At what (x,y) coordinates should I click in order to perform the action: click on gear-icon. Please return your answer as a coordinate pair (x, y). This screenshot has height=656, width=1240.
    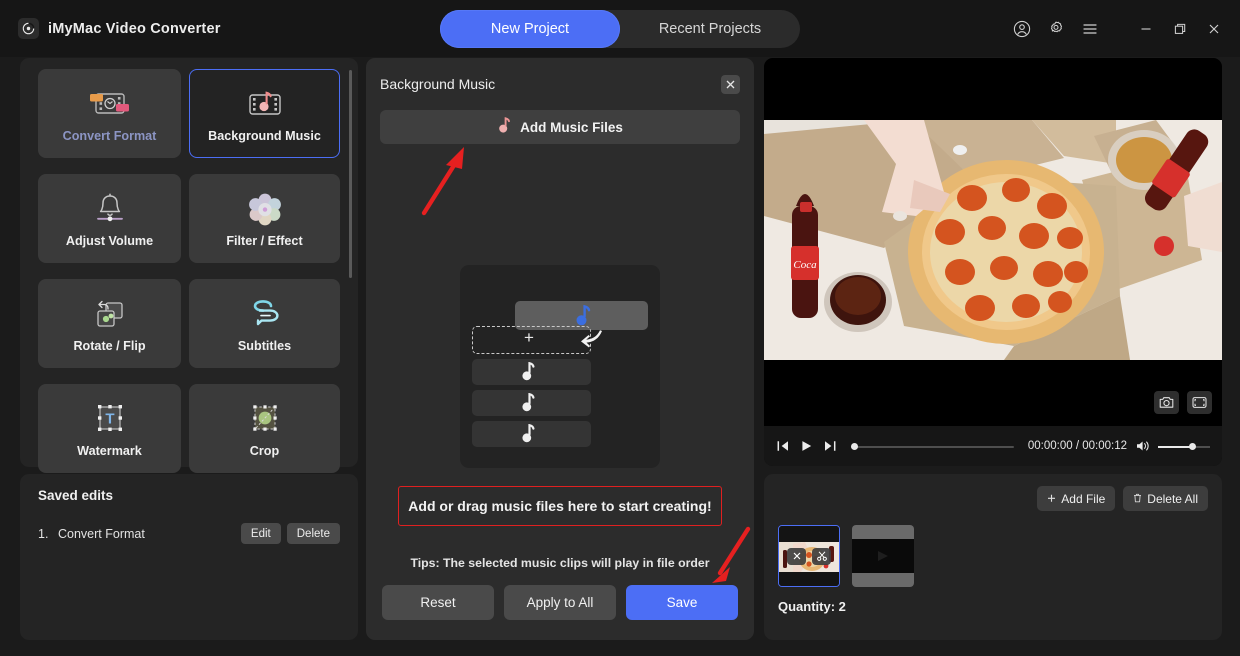
    Looking at the image, I should click on (1056, 29).